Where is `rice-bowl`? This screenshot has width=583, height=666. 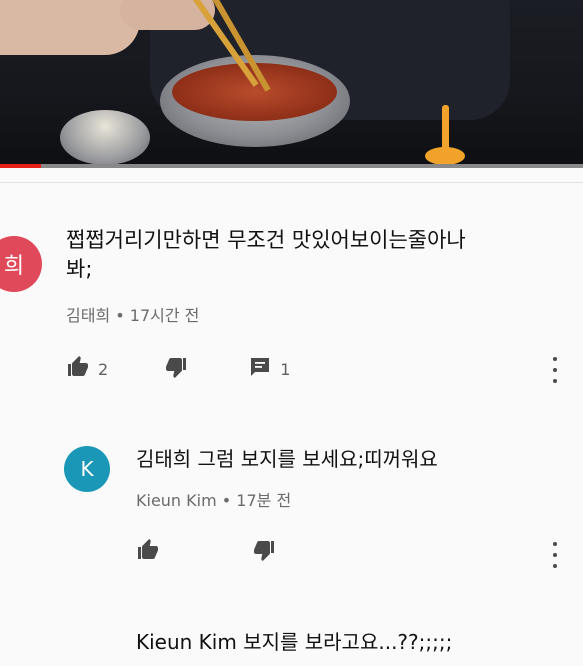
rice-bowl is located at coordinates (105, 137).